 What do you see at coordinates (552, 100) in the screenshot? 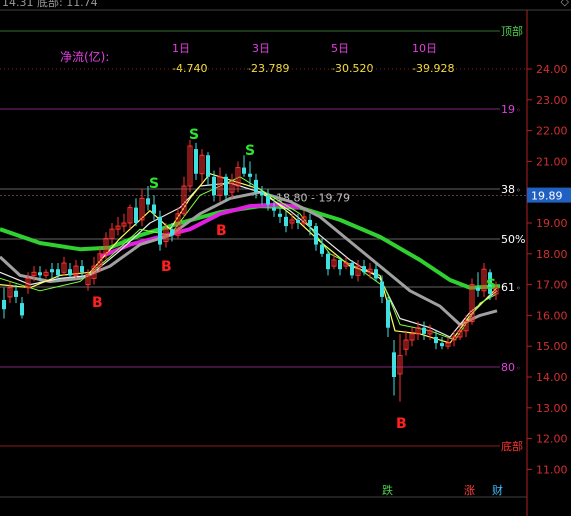
I see `price-tick-label: 23.00` at bounding box center [552, 100].